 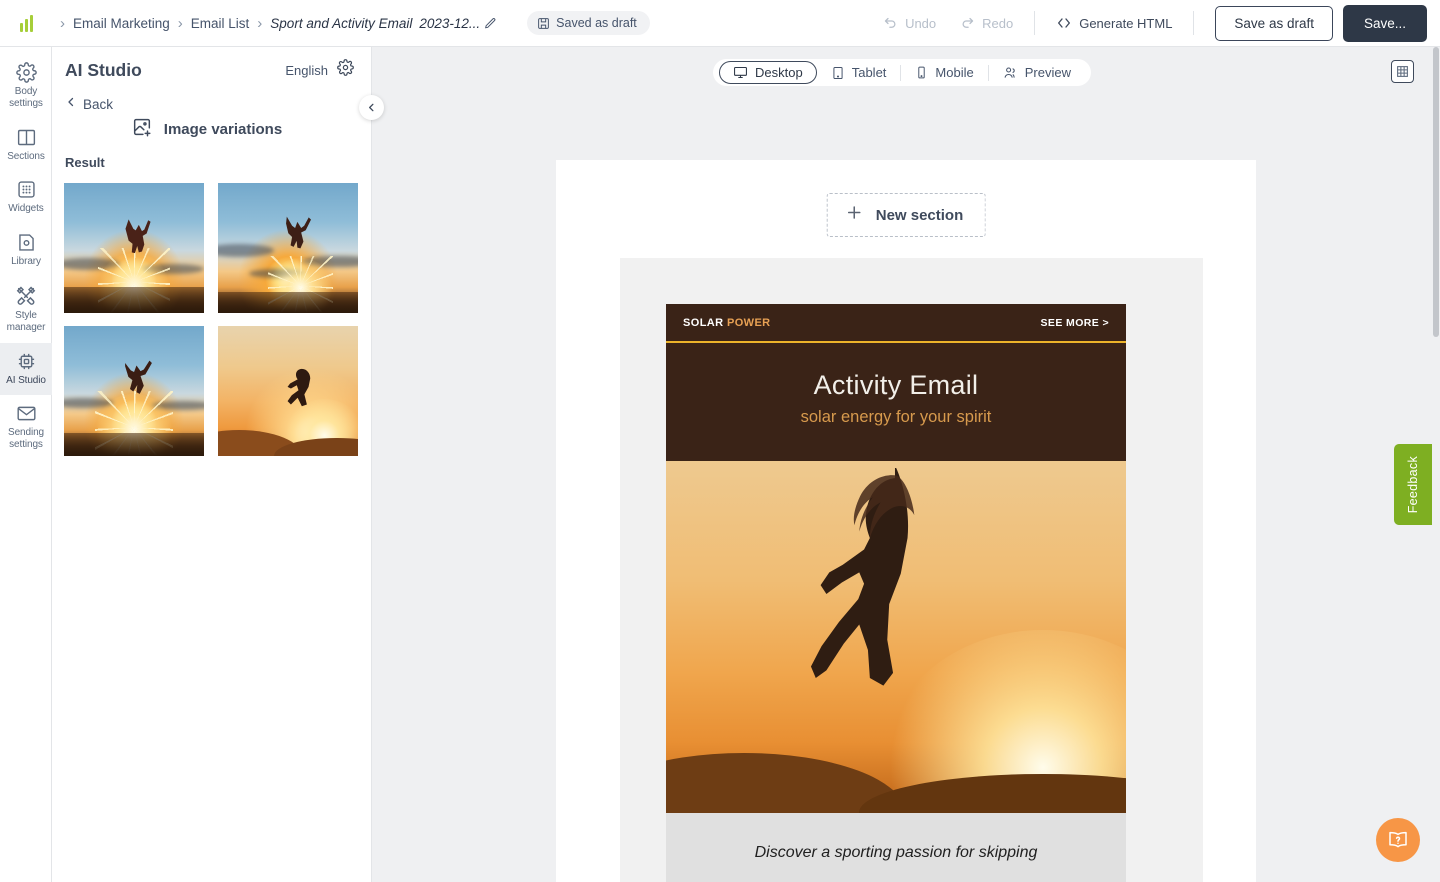 What do you see at coordinates (26, 242) in the screenshot?
I see `floppy-disk-icon` at bounding box center [26, 242].